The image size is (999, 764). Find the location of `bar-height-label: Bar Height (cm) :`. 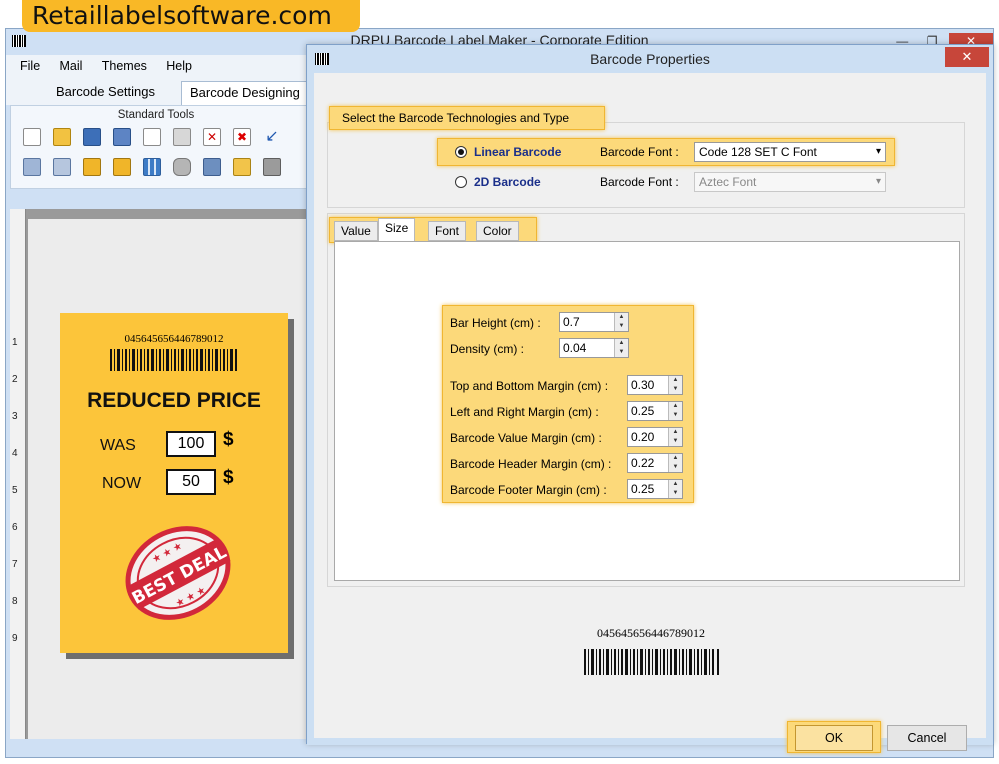

bar-height-label: Bar Height (cm) : is located at coordinates (495, 323).